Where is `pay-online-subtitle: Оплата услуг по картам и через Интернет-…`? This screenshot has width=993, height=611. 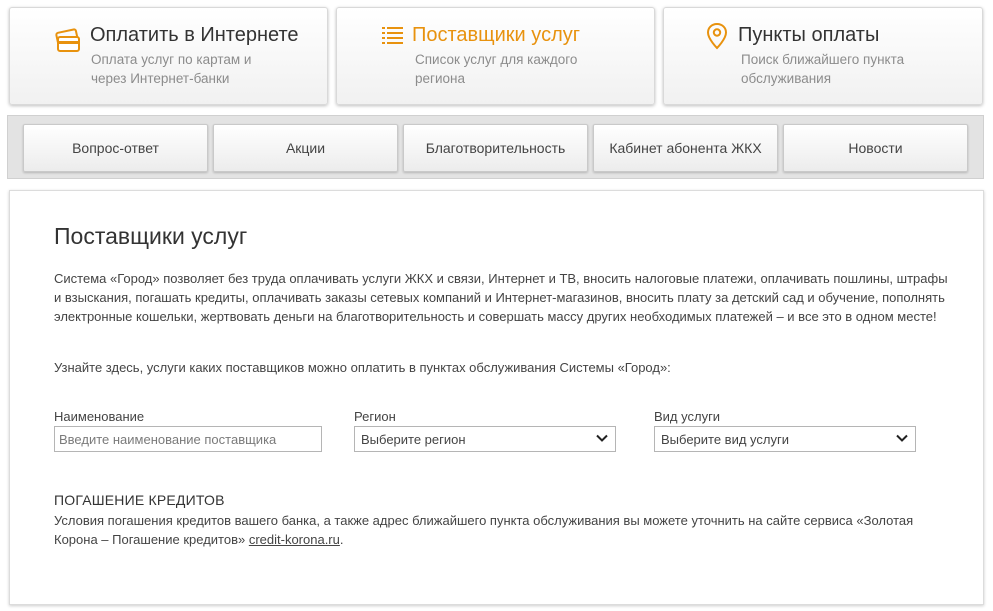 pay-online-subtitle: Оплата услуг по картам и через Интернет-… is located at coordinates (171, 69).